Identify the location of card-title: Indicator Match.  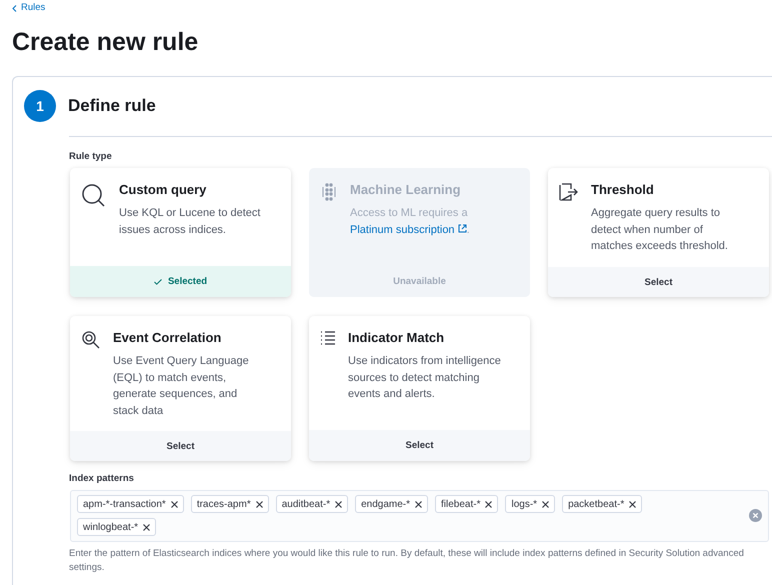
(397, 338).